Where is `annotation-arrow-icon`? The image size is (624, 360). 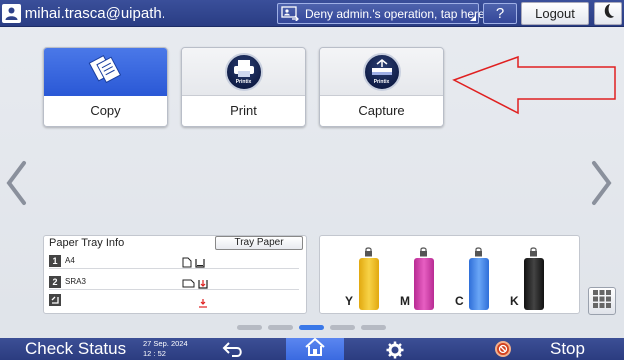 annotation-arrow-icon is located at coordinates (534, 92).